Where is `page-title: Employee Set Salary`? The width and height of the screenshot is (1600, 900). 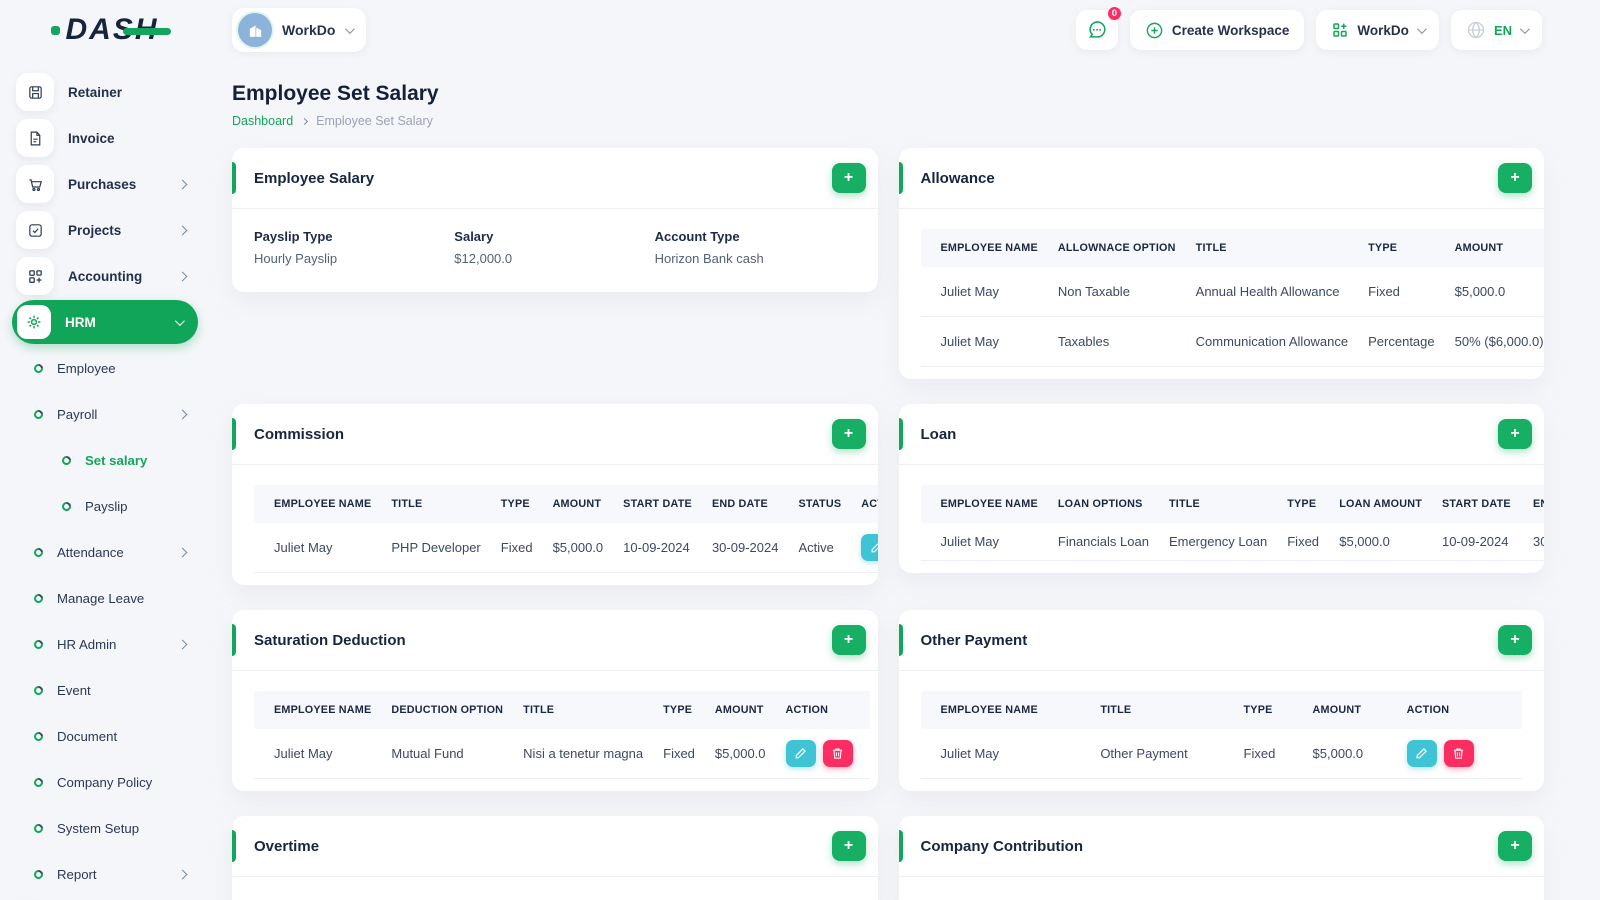 page-title: Employee Set Salary is located at coordinates (335, 93).